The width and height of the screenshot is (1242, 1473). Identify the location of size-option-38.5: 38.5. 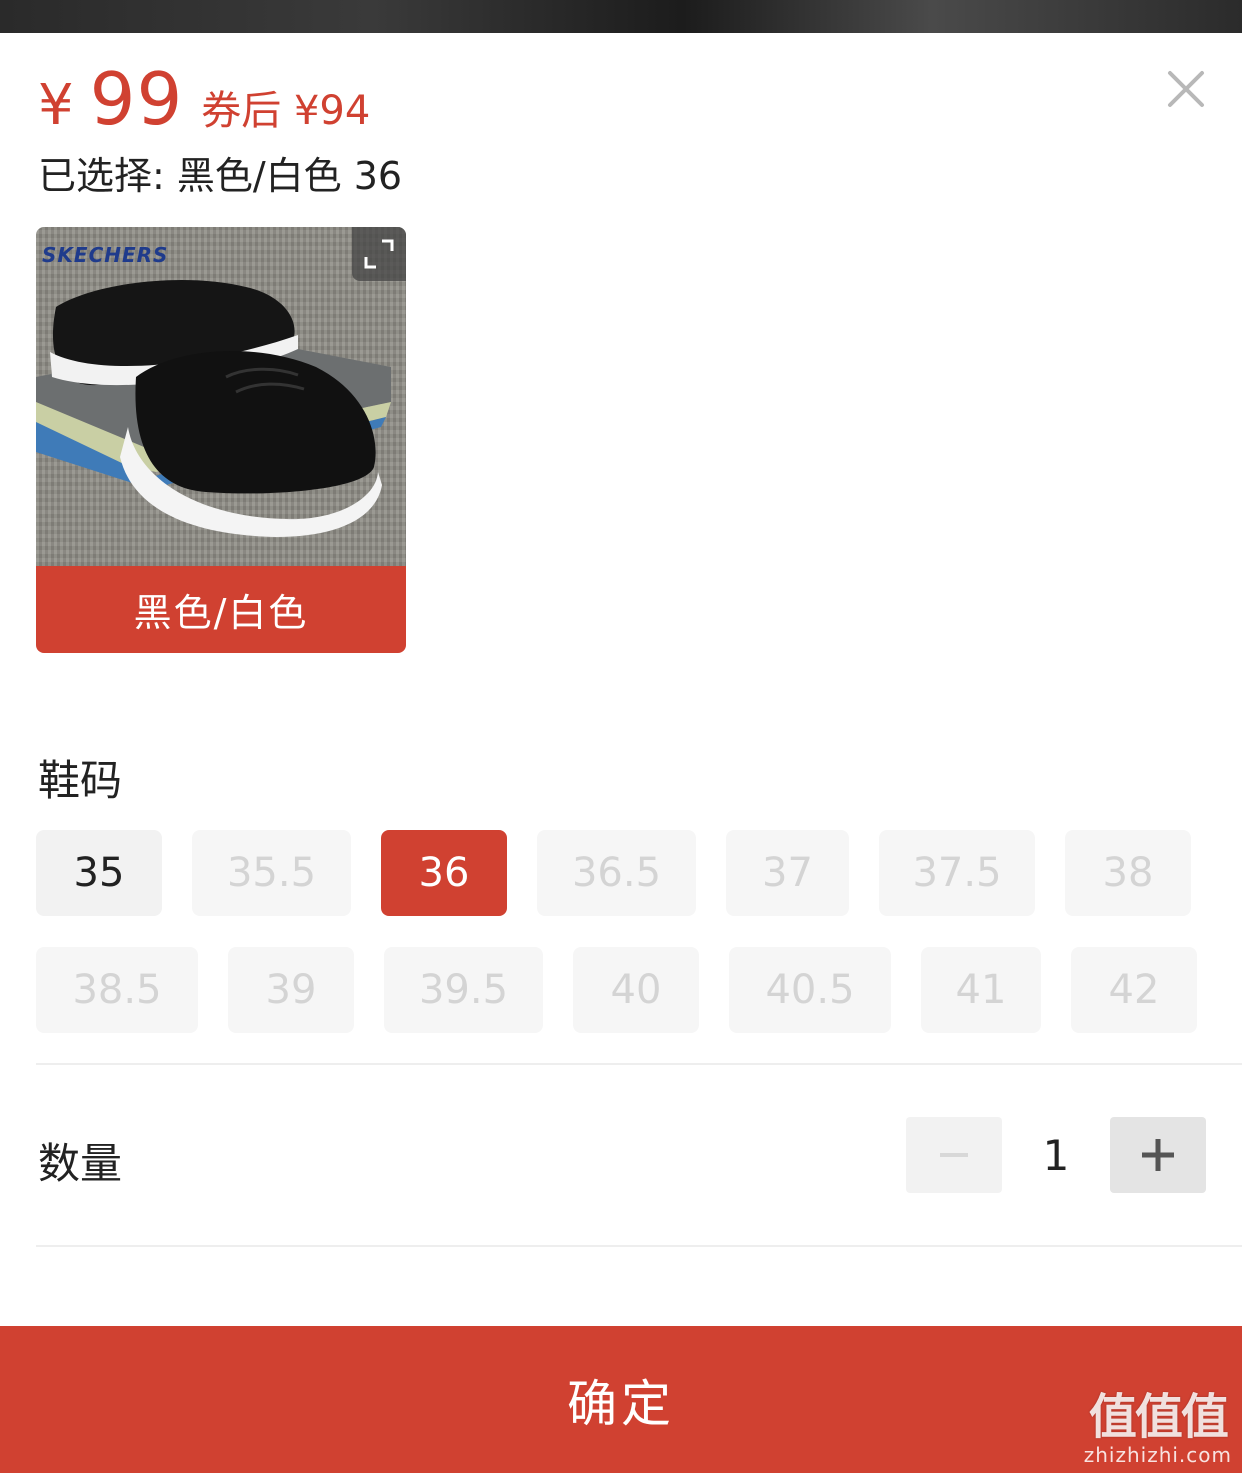
(117, 990).